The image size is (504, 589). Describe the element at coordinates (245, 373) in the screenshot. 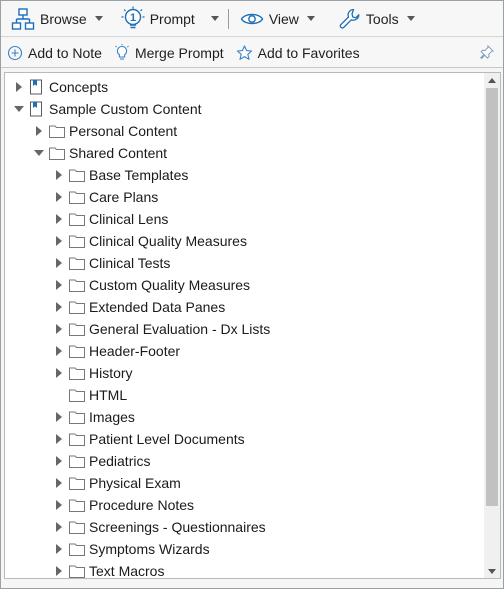

I see `tree-node-history: History` at that location.